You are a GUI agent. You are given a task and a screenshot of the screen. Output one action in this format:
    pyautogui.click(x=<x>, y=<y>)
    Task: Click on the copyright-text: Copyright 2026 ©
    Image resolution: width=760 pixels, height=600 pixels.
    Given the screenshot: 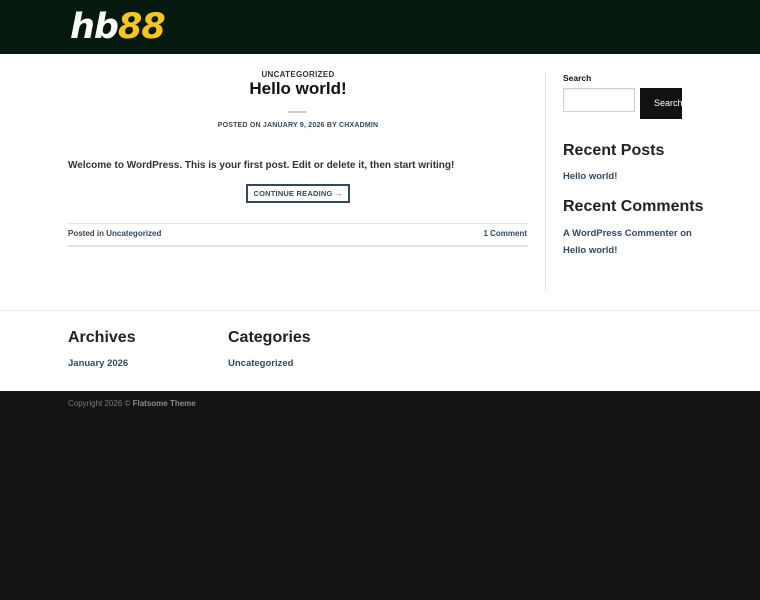 What is the action you would take?
    pyautogui.click(x=99, y=403)
    